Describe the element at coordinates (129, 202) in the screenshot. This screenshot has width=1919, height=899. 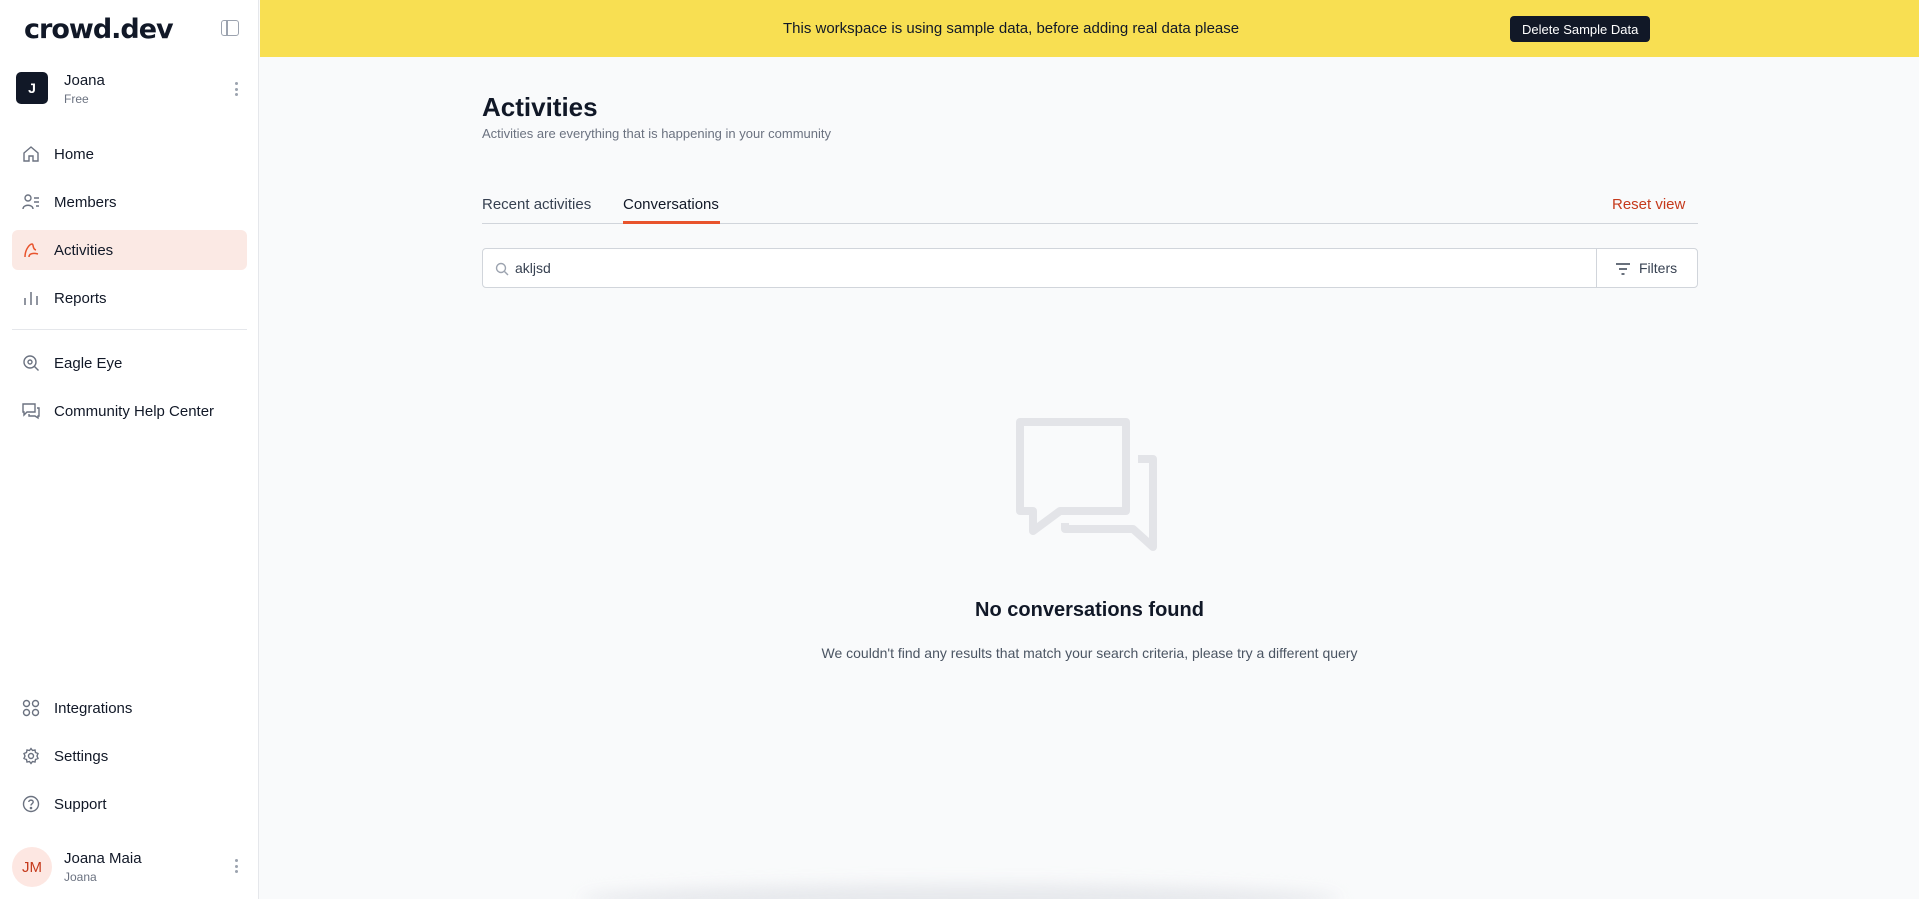
I see `sidebar-item-members: Members` at that location.